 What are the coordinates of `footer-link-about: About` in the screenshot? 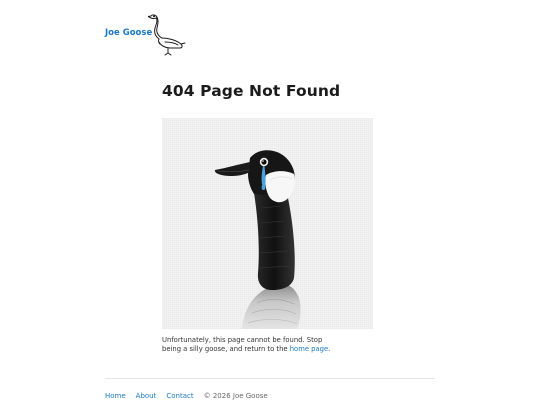 It's located at (146, 396).